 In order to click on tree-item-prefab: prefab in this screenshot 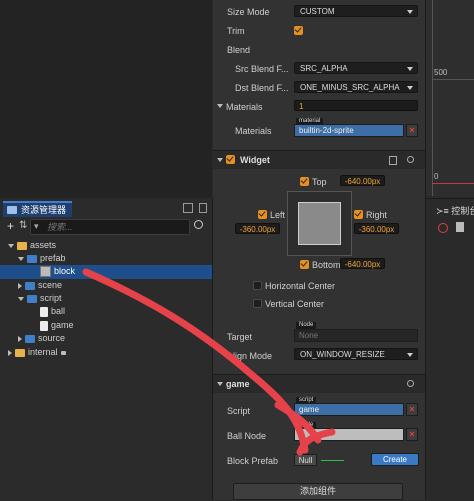, I will do `click(42, 258)`.